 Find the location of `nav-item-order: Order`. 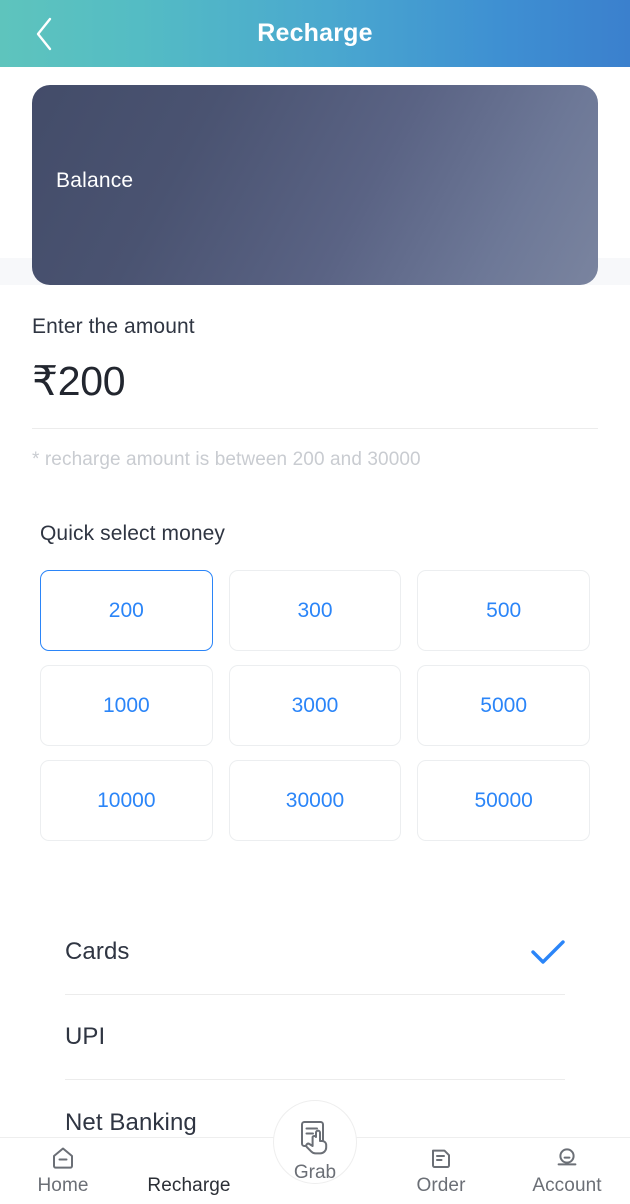

nav-item-order: Order is located at coordinates (441, 1171).